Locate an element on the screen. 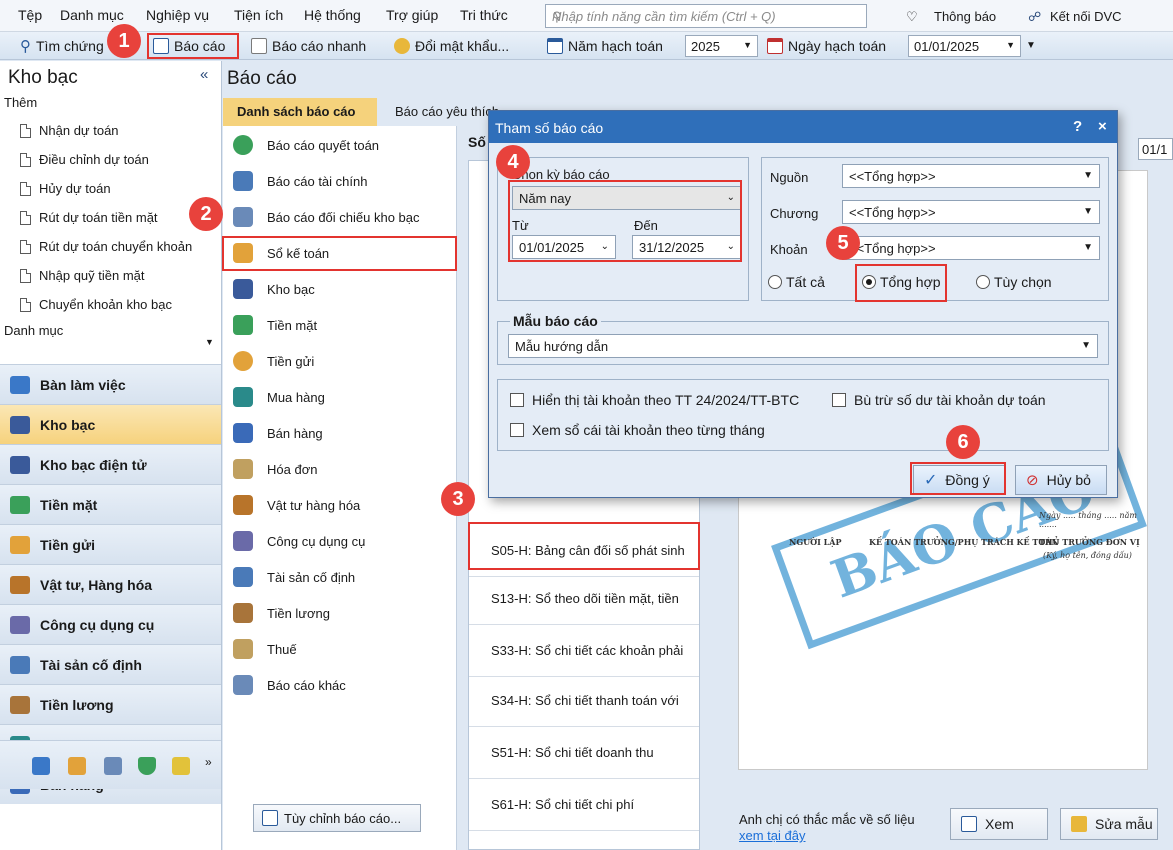 This screenshot has width=1173, height=850. report-item: S61-H: Sổ chi tiết chi phí is located at coordinates (584, 805).